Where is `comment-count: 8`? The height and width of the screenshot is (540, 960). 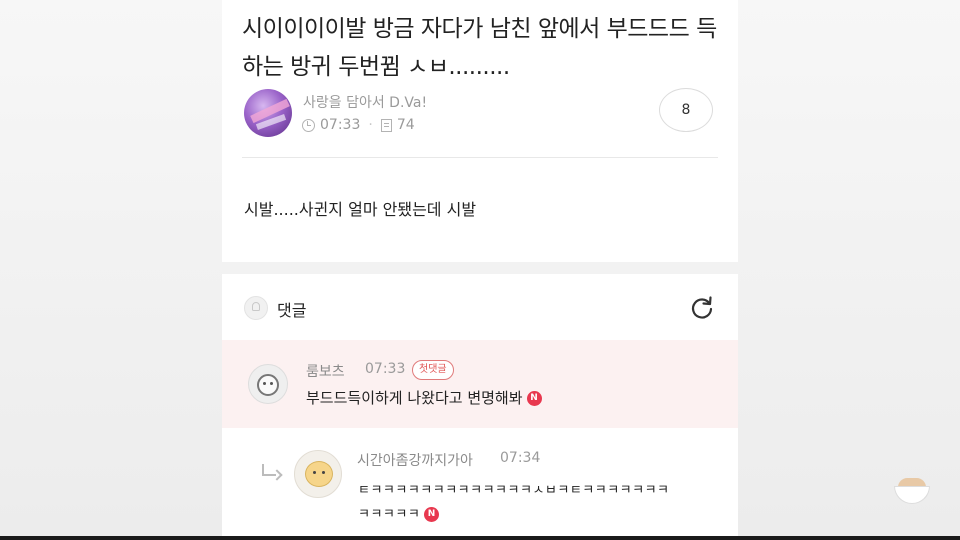
comment-count: 8 is located at coordinates (686, 110).